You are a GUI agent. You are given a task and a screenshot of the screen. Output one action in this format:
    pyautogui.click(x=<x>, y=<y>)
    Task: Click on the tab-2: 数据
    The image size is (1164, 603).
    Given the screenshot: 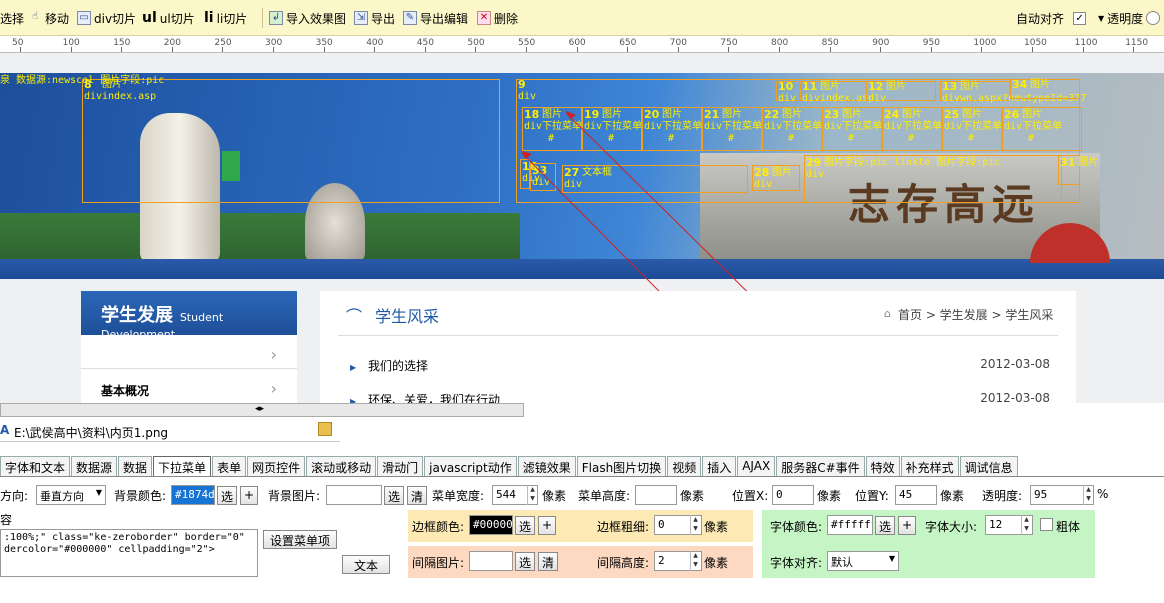 What is the action you would take?
    pyautogui.click(x=135, y=466)
    